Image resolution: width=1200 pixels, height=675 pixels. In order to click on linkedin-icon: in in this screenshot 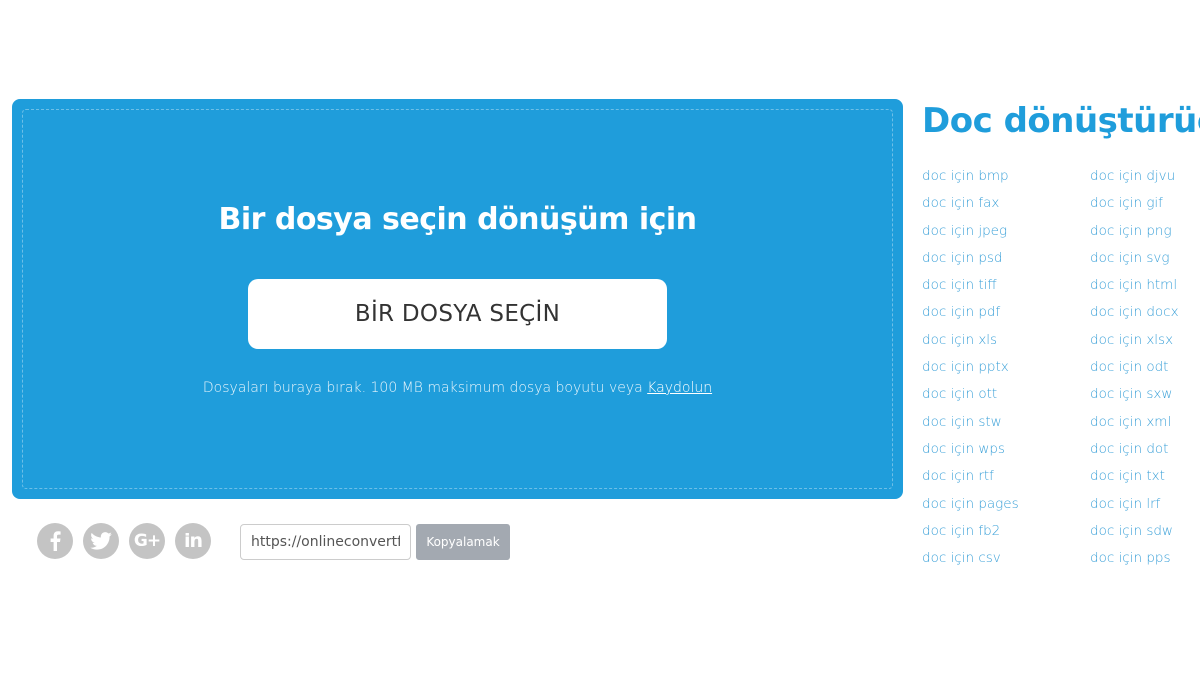, I will do `click(193, 541)`.